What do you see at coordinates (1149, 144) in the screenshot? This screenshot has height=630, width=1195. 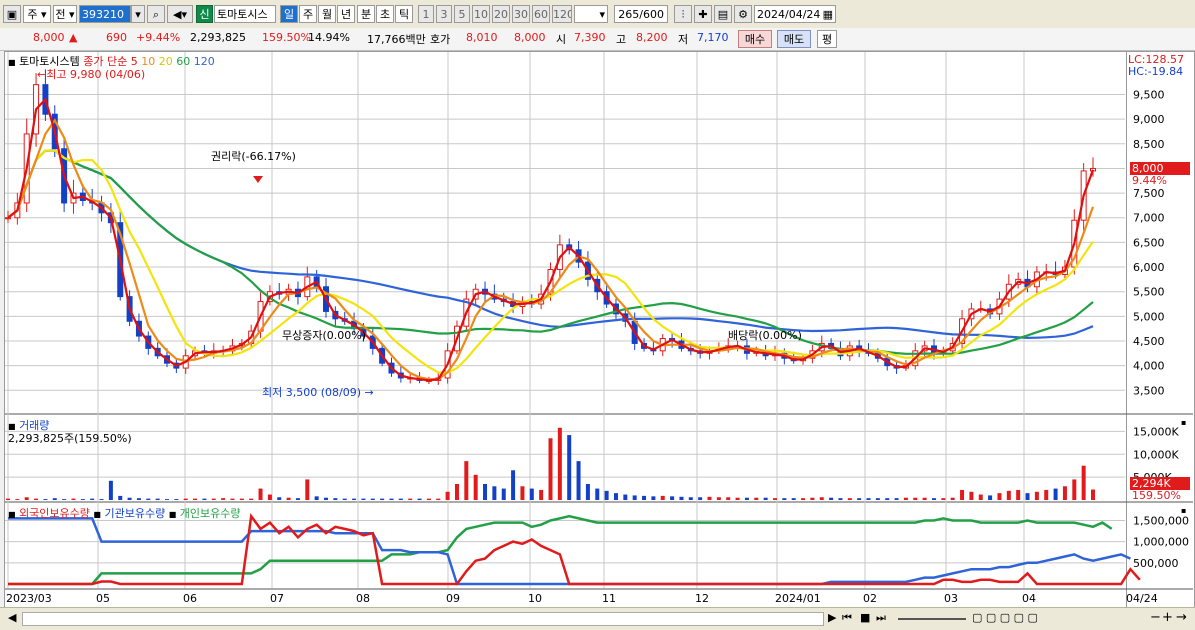 I see `price-tick-label: 8,500` at bounding box center [1149, 144].